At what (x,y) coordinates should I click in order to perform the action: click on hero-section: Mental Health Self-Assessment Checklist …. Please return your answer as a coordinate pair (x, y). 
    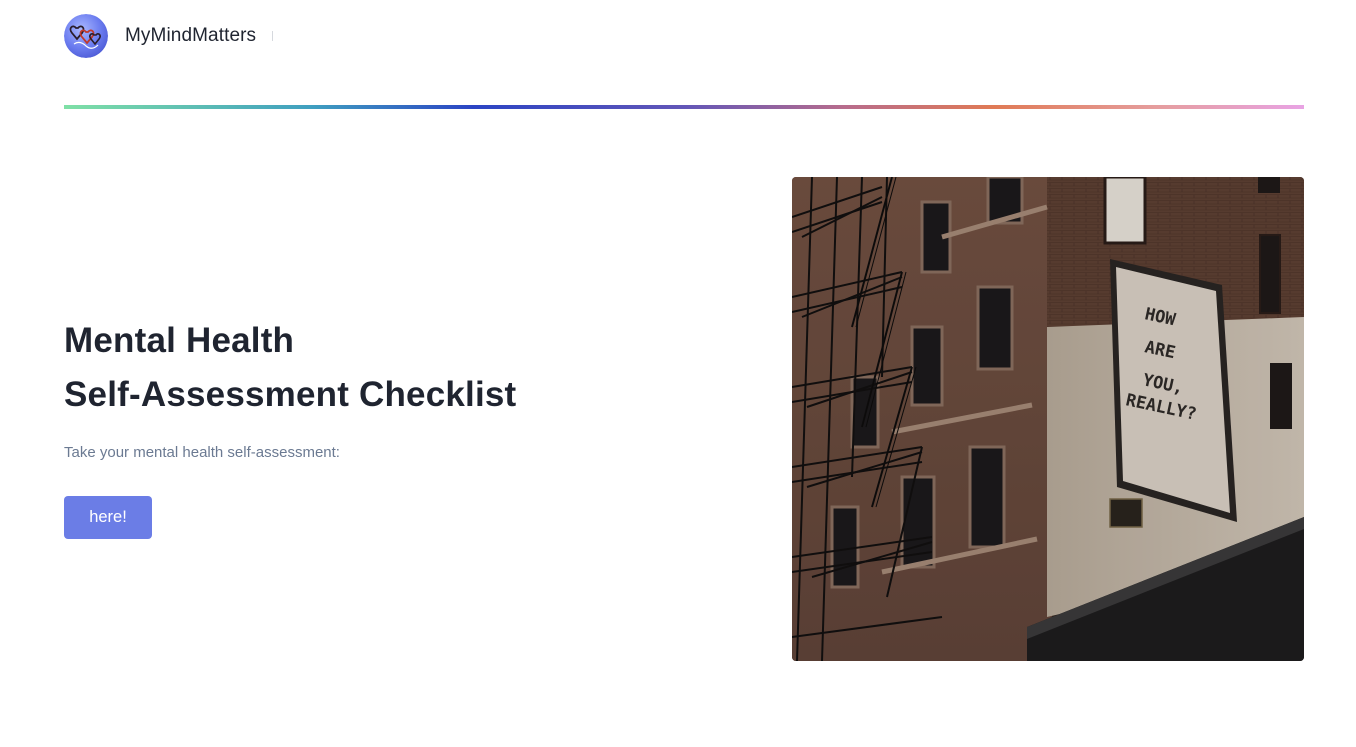
    Looking at the image, I should click on (364, 426).